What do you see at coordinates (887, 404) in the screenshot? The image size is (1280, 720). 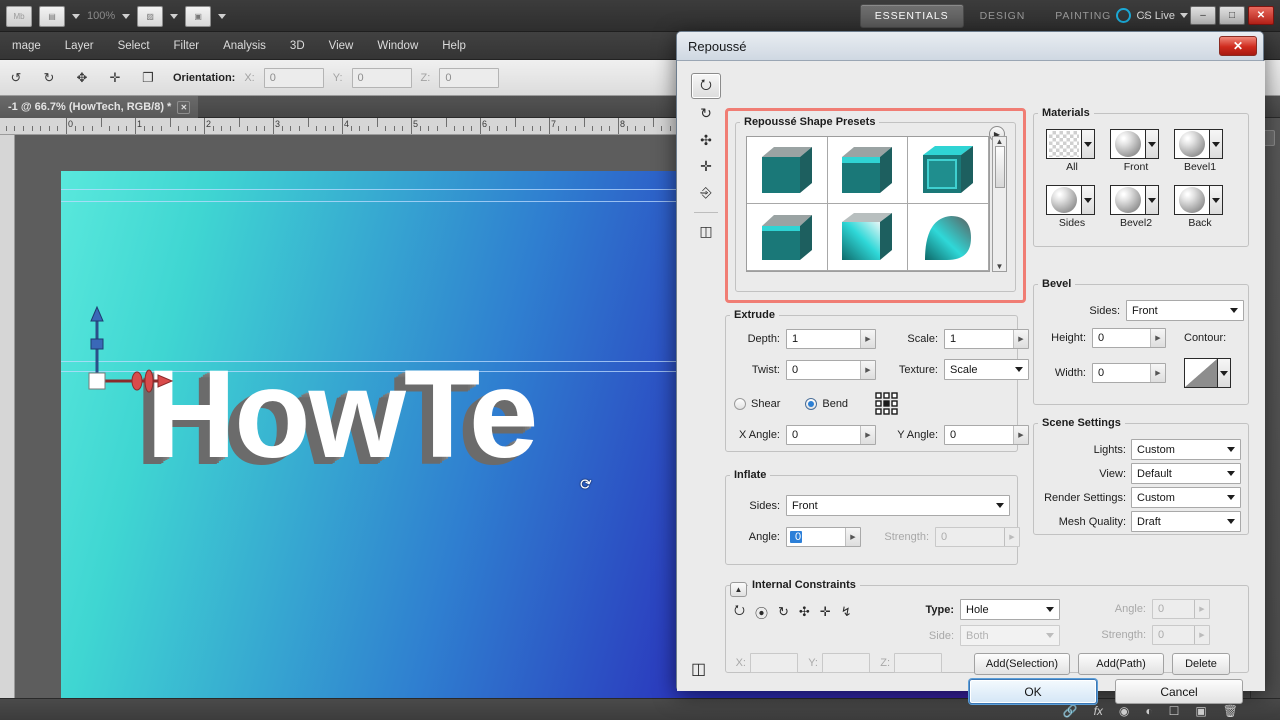 I see `anchor-point-grid-icon` at bounding box center [887, 404].